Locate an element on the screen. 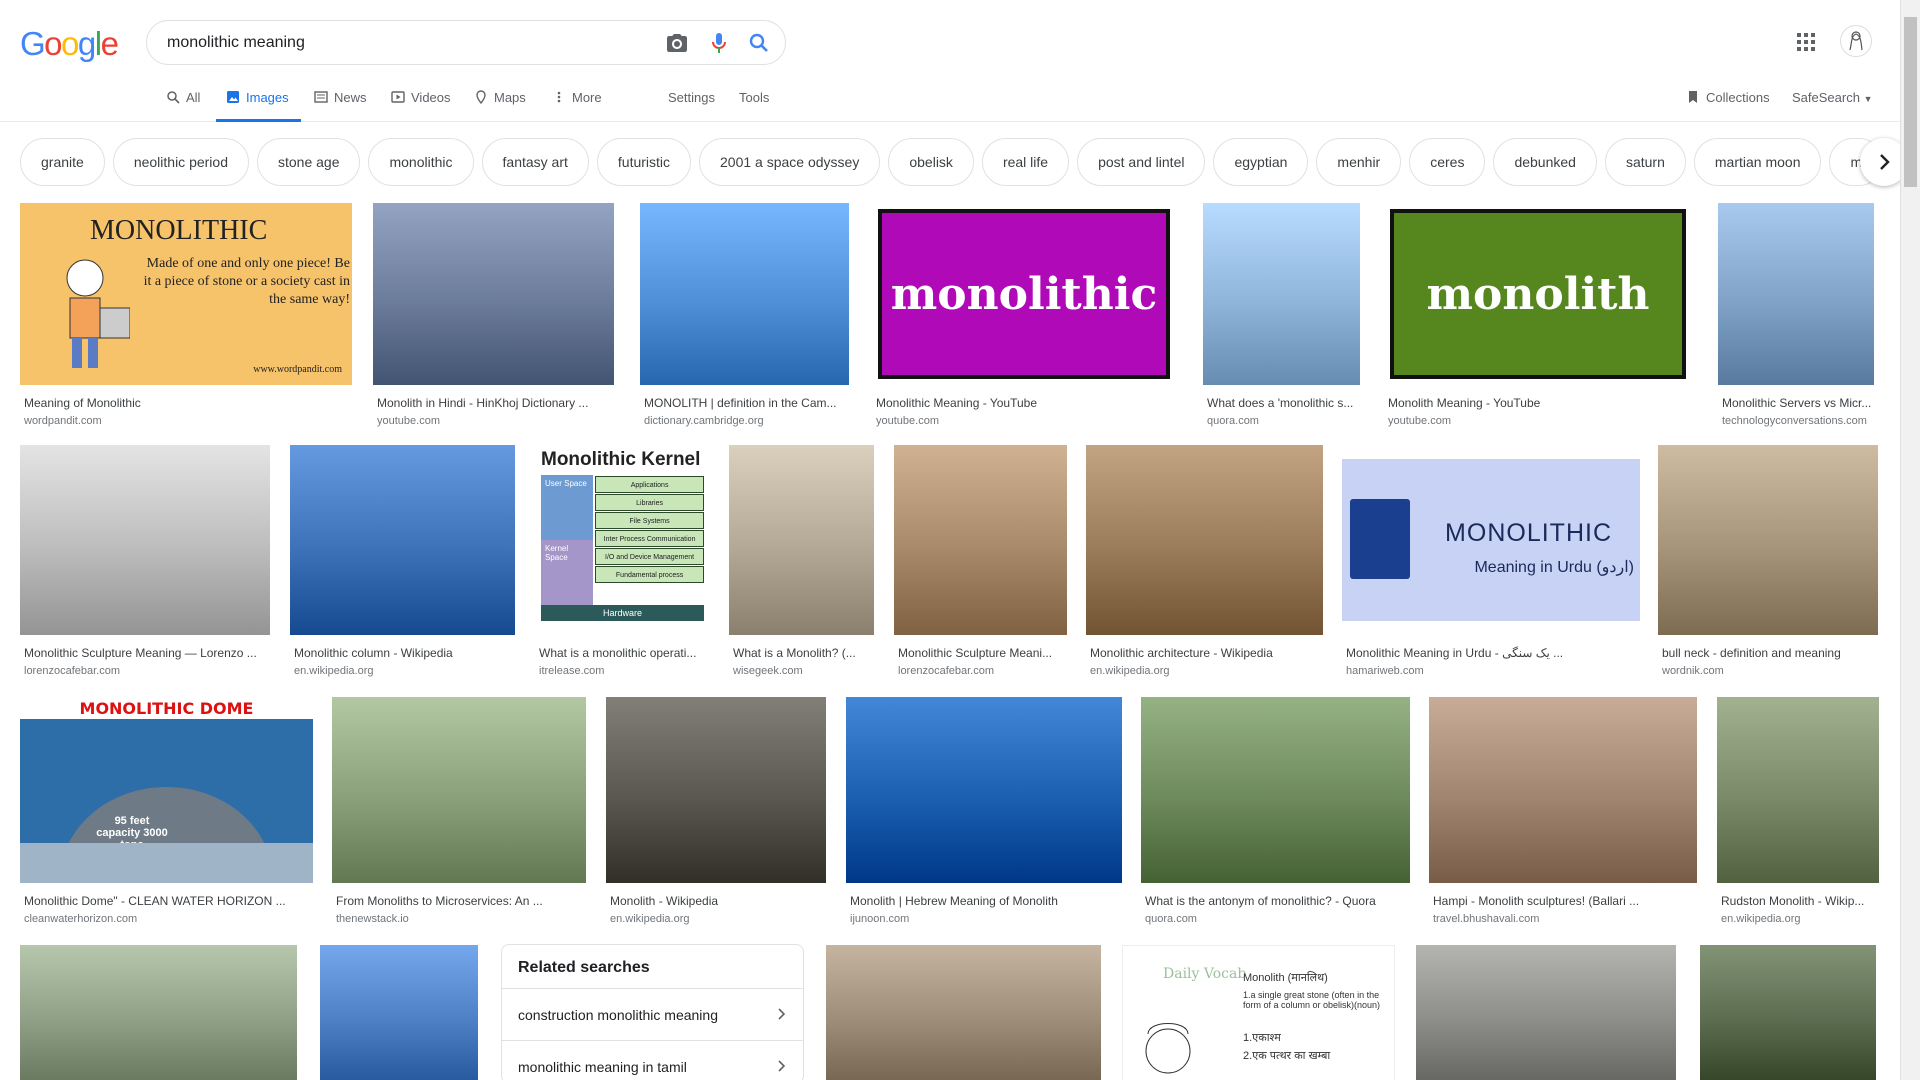  tab-videos: Videos is located at coordinates (421, 106).